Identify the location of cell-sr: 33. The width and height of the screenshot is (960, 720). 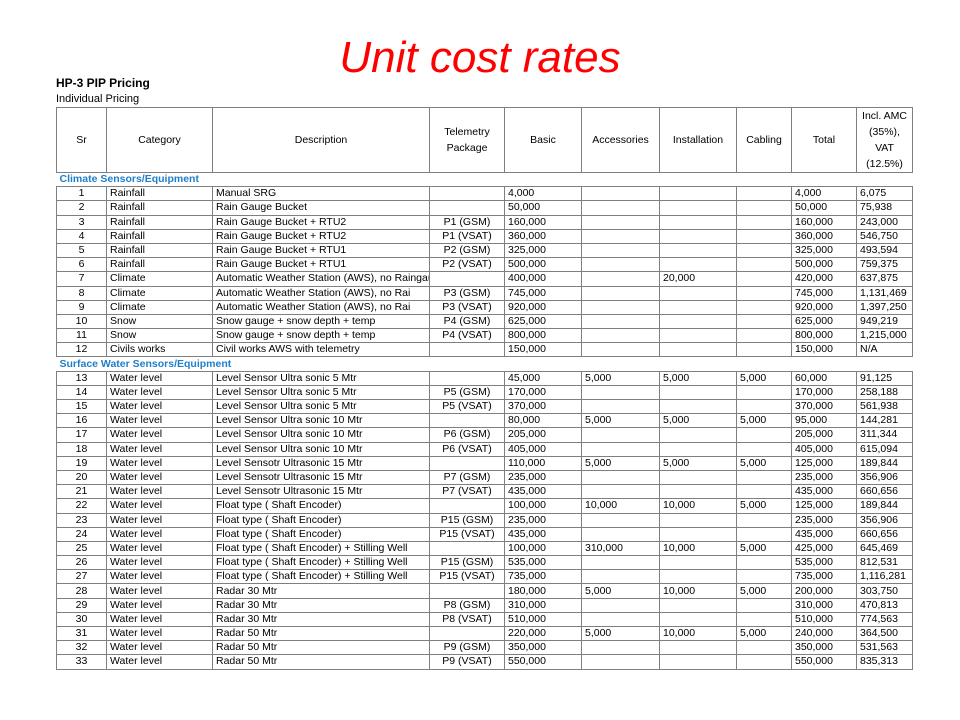
(81, 662).